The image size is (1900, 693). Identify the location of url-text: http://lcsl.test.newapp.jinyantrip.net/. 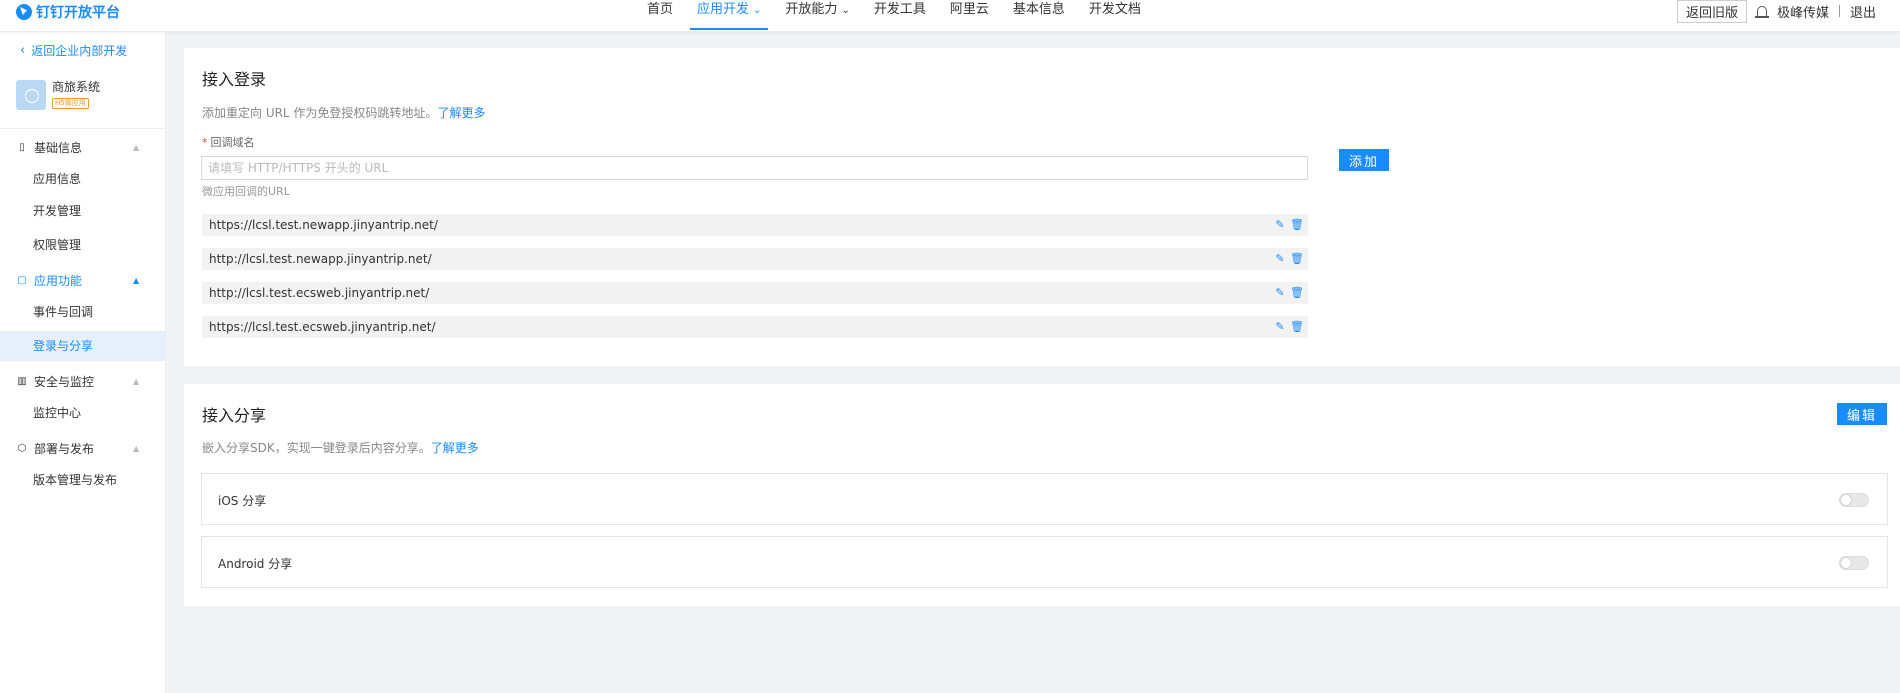
(320, 259).